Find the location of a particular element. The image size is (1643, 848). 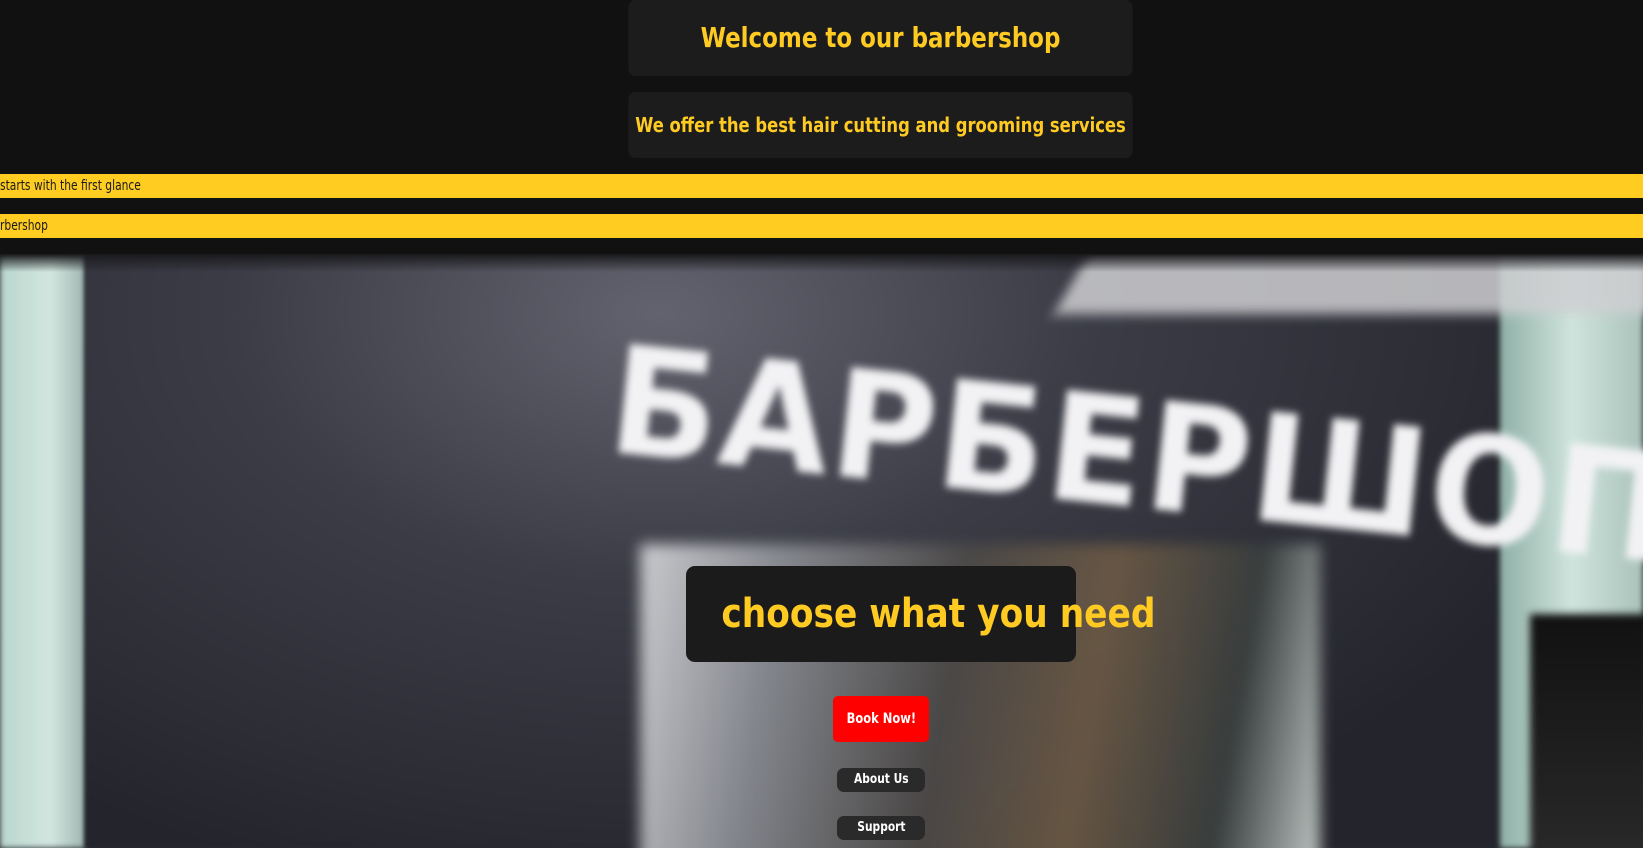

about-us-button: About Us is located at coordinates (881, 780).